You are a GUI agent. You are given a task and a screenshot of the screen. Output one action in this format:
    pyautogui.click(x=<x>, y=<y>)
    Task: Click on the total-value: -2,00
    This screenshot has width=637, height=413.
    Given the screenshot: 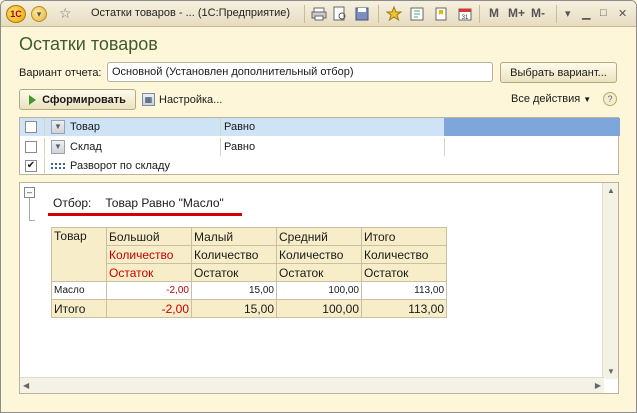 What is the action you would take?
    pyautogui.click(x=149, y=308)
    